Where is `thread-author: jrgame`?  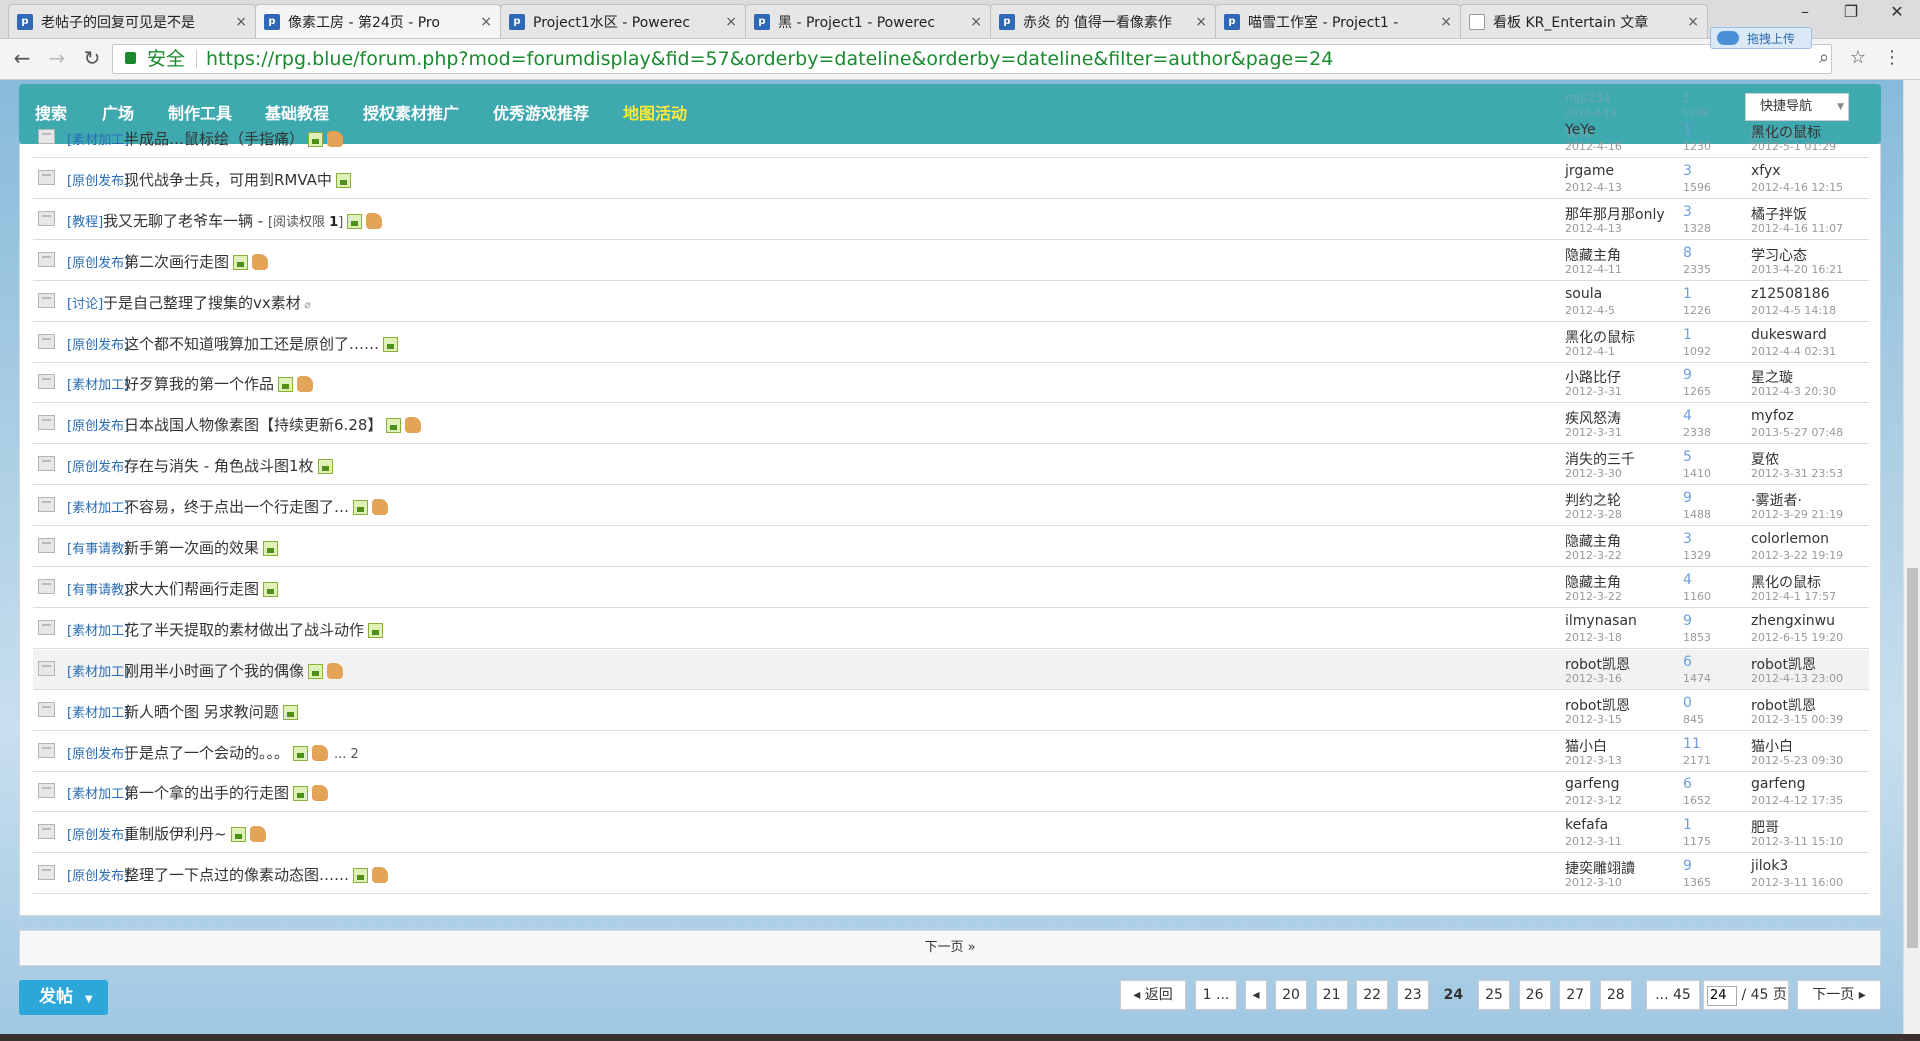 thread-author: jrgame is located at coordinates (1589, 171).